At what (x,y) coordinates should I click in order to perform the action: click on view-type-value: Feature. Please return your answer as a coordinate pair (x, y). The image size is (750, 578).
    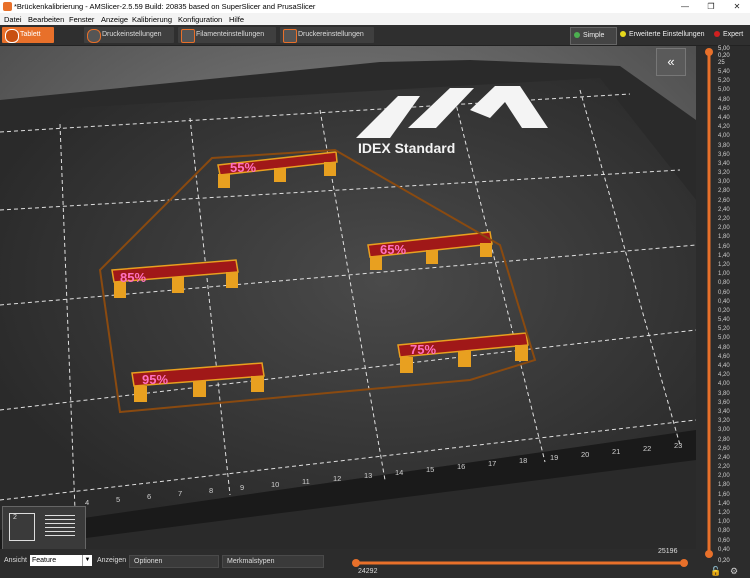
    Looking at the image, I should click on (44, 560).